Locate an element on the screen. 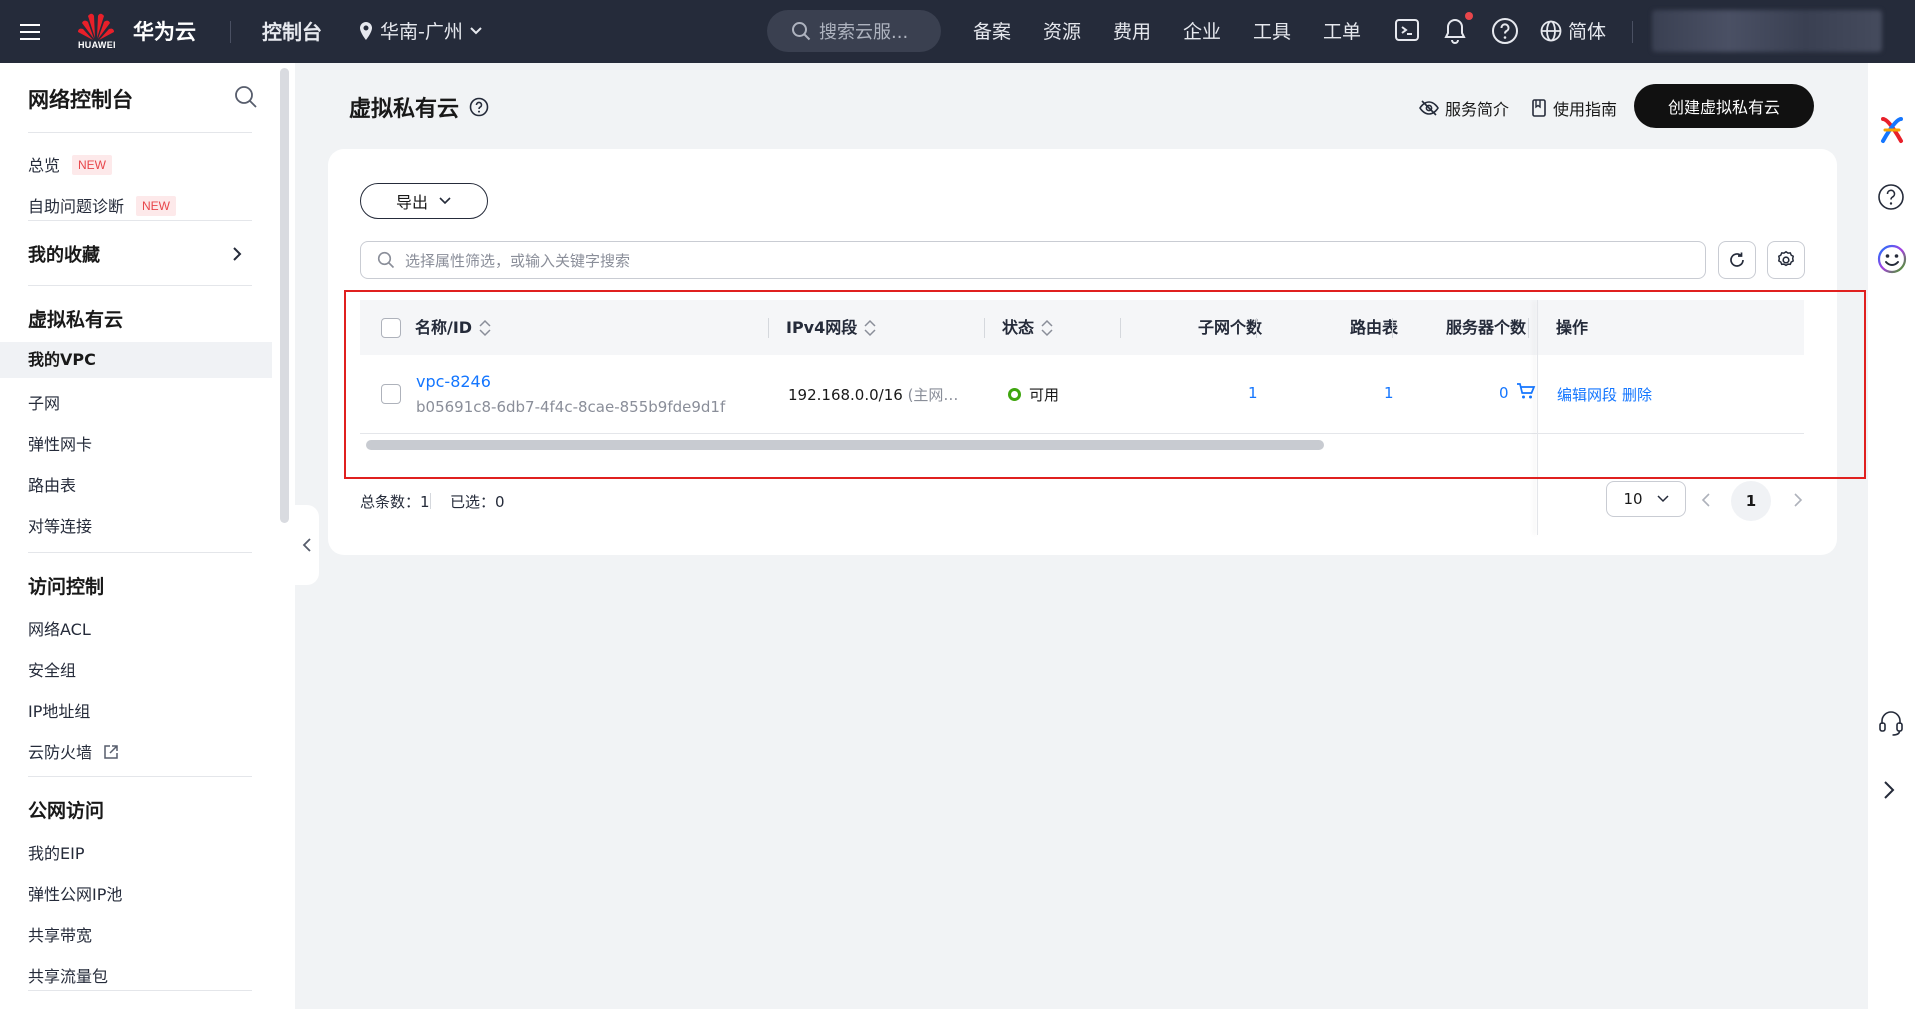  region-selector: 华南-广州 is located at coordinates (420, 30).